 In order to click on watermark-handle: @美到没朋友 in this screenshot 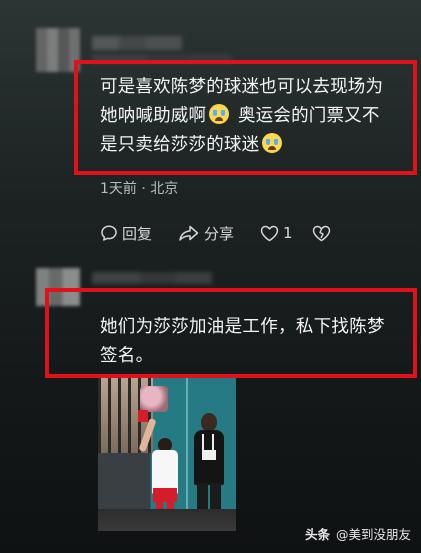, I will do `click(373, 534)`.